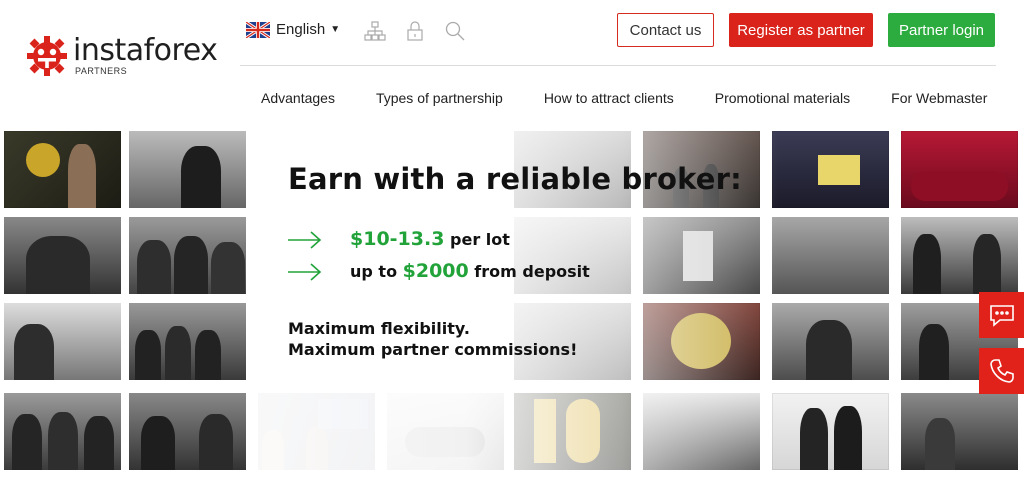 Image resolution: width=1024 pixels, height=482 pixels. What do you see at coordinates (415, 31) in the screenshot?
I see `lock-icon` at bounding box center [415, 31].